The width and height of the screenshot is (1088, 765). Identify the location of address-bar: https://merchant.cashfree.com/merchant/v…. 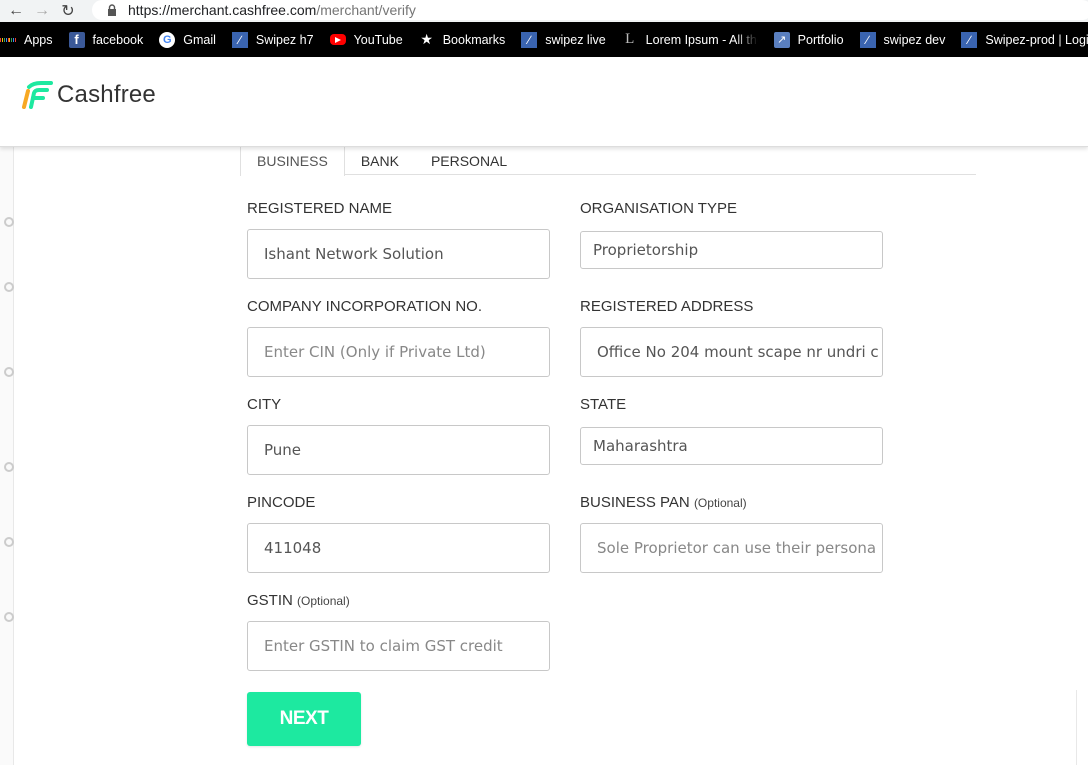
(590, 10).